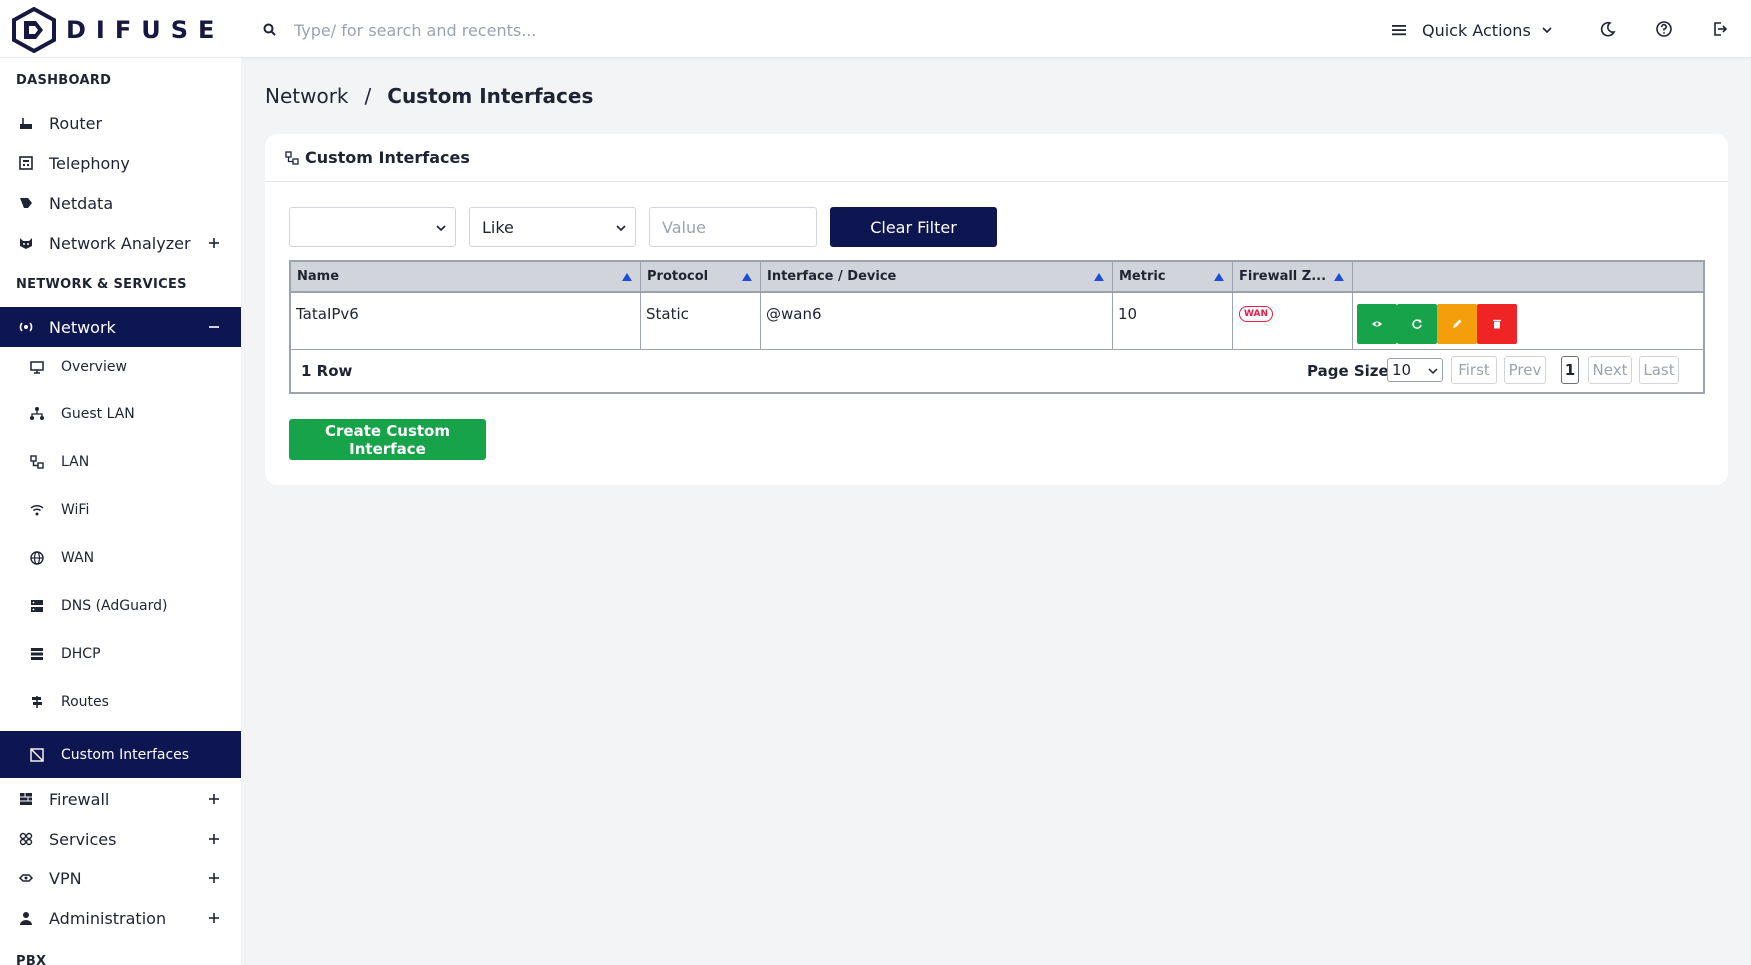 This screenshot has width=1751, height=965. Describe the element at coordinates (64, 80) in the screenshot. I see `section-dashboard: DASHBOARD` at that location.